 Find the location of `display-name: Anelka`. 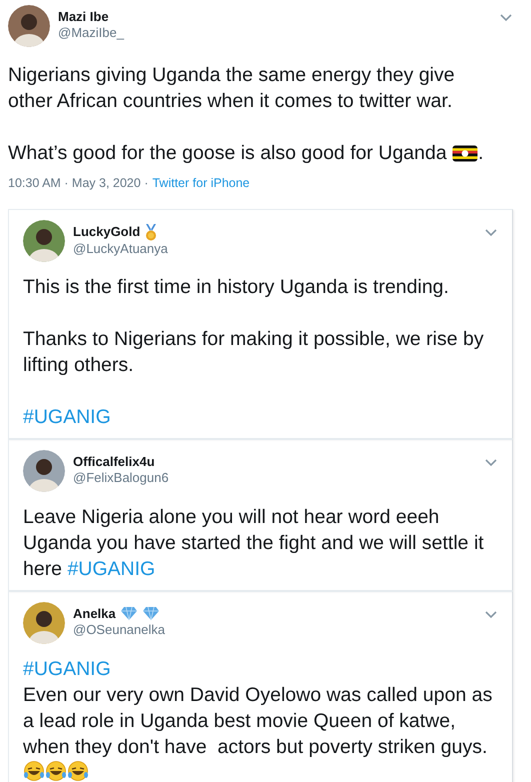

display-name: Anelka is located at coordinates (94, 614).